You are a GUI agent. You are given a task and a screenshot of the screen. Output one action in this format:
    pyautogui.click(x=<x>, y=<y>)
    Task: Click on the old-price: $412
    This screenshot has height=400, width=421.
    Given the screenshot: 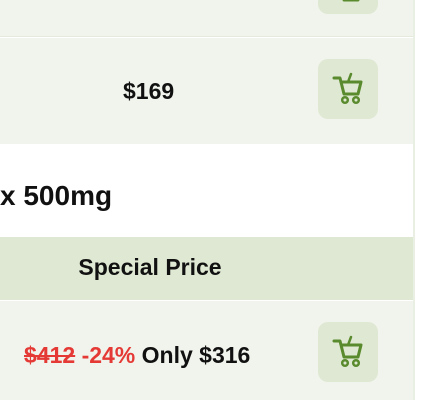 What is the action you would take?
    pyautogui.click(x=50, y=355)
    